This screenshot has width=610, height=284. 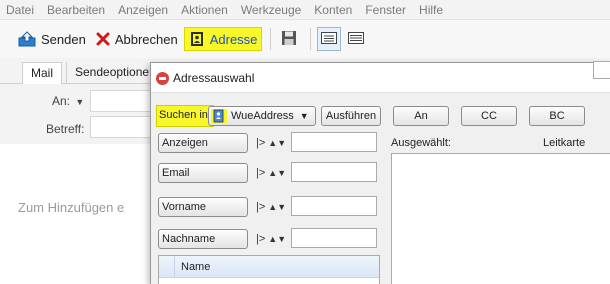 I want to click on name-column-header: Name, so click(x=195, y=267).